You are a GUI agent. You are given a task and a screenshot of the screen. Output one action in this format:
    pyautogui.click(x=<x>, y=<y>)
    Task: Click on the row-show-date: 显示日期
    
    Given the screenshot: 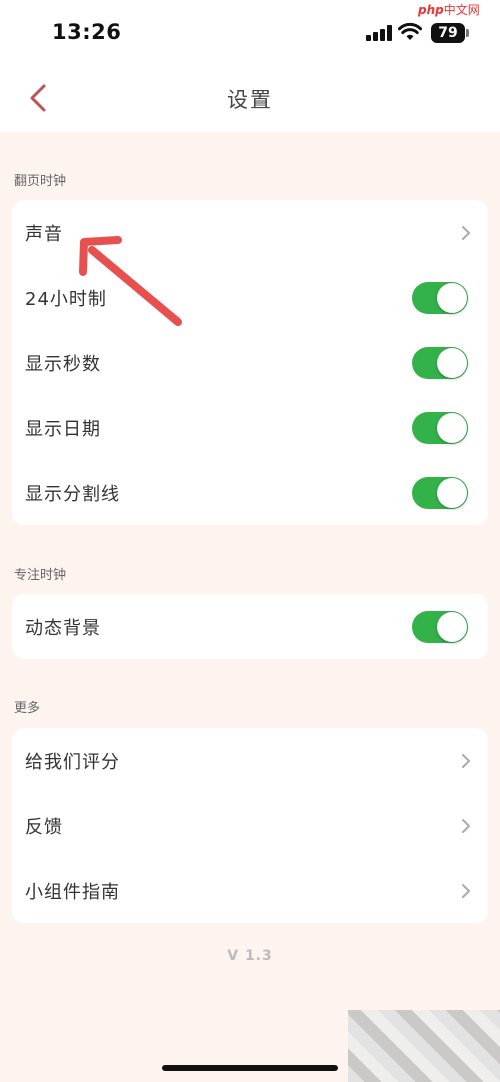 What is the action you would take?
    pyautogui.click(x=250, y=427)
    